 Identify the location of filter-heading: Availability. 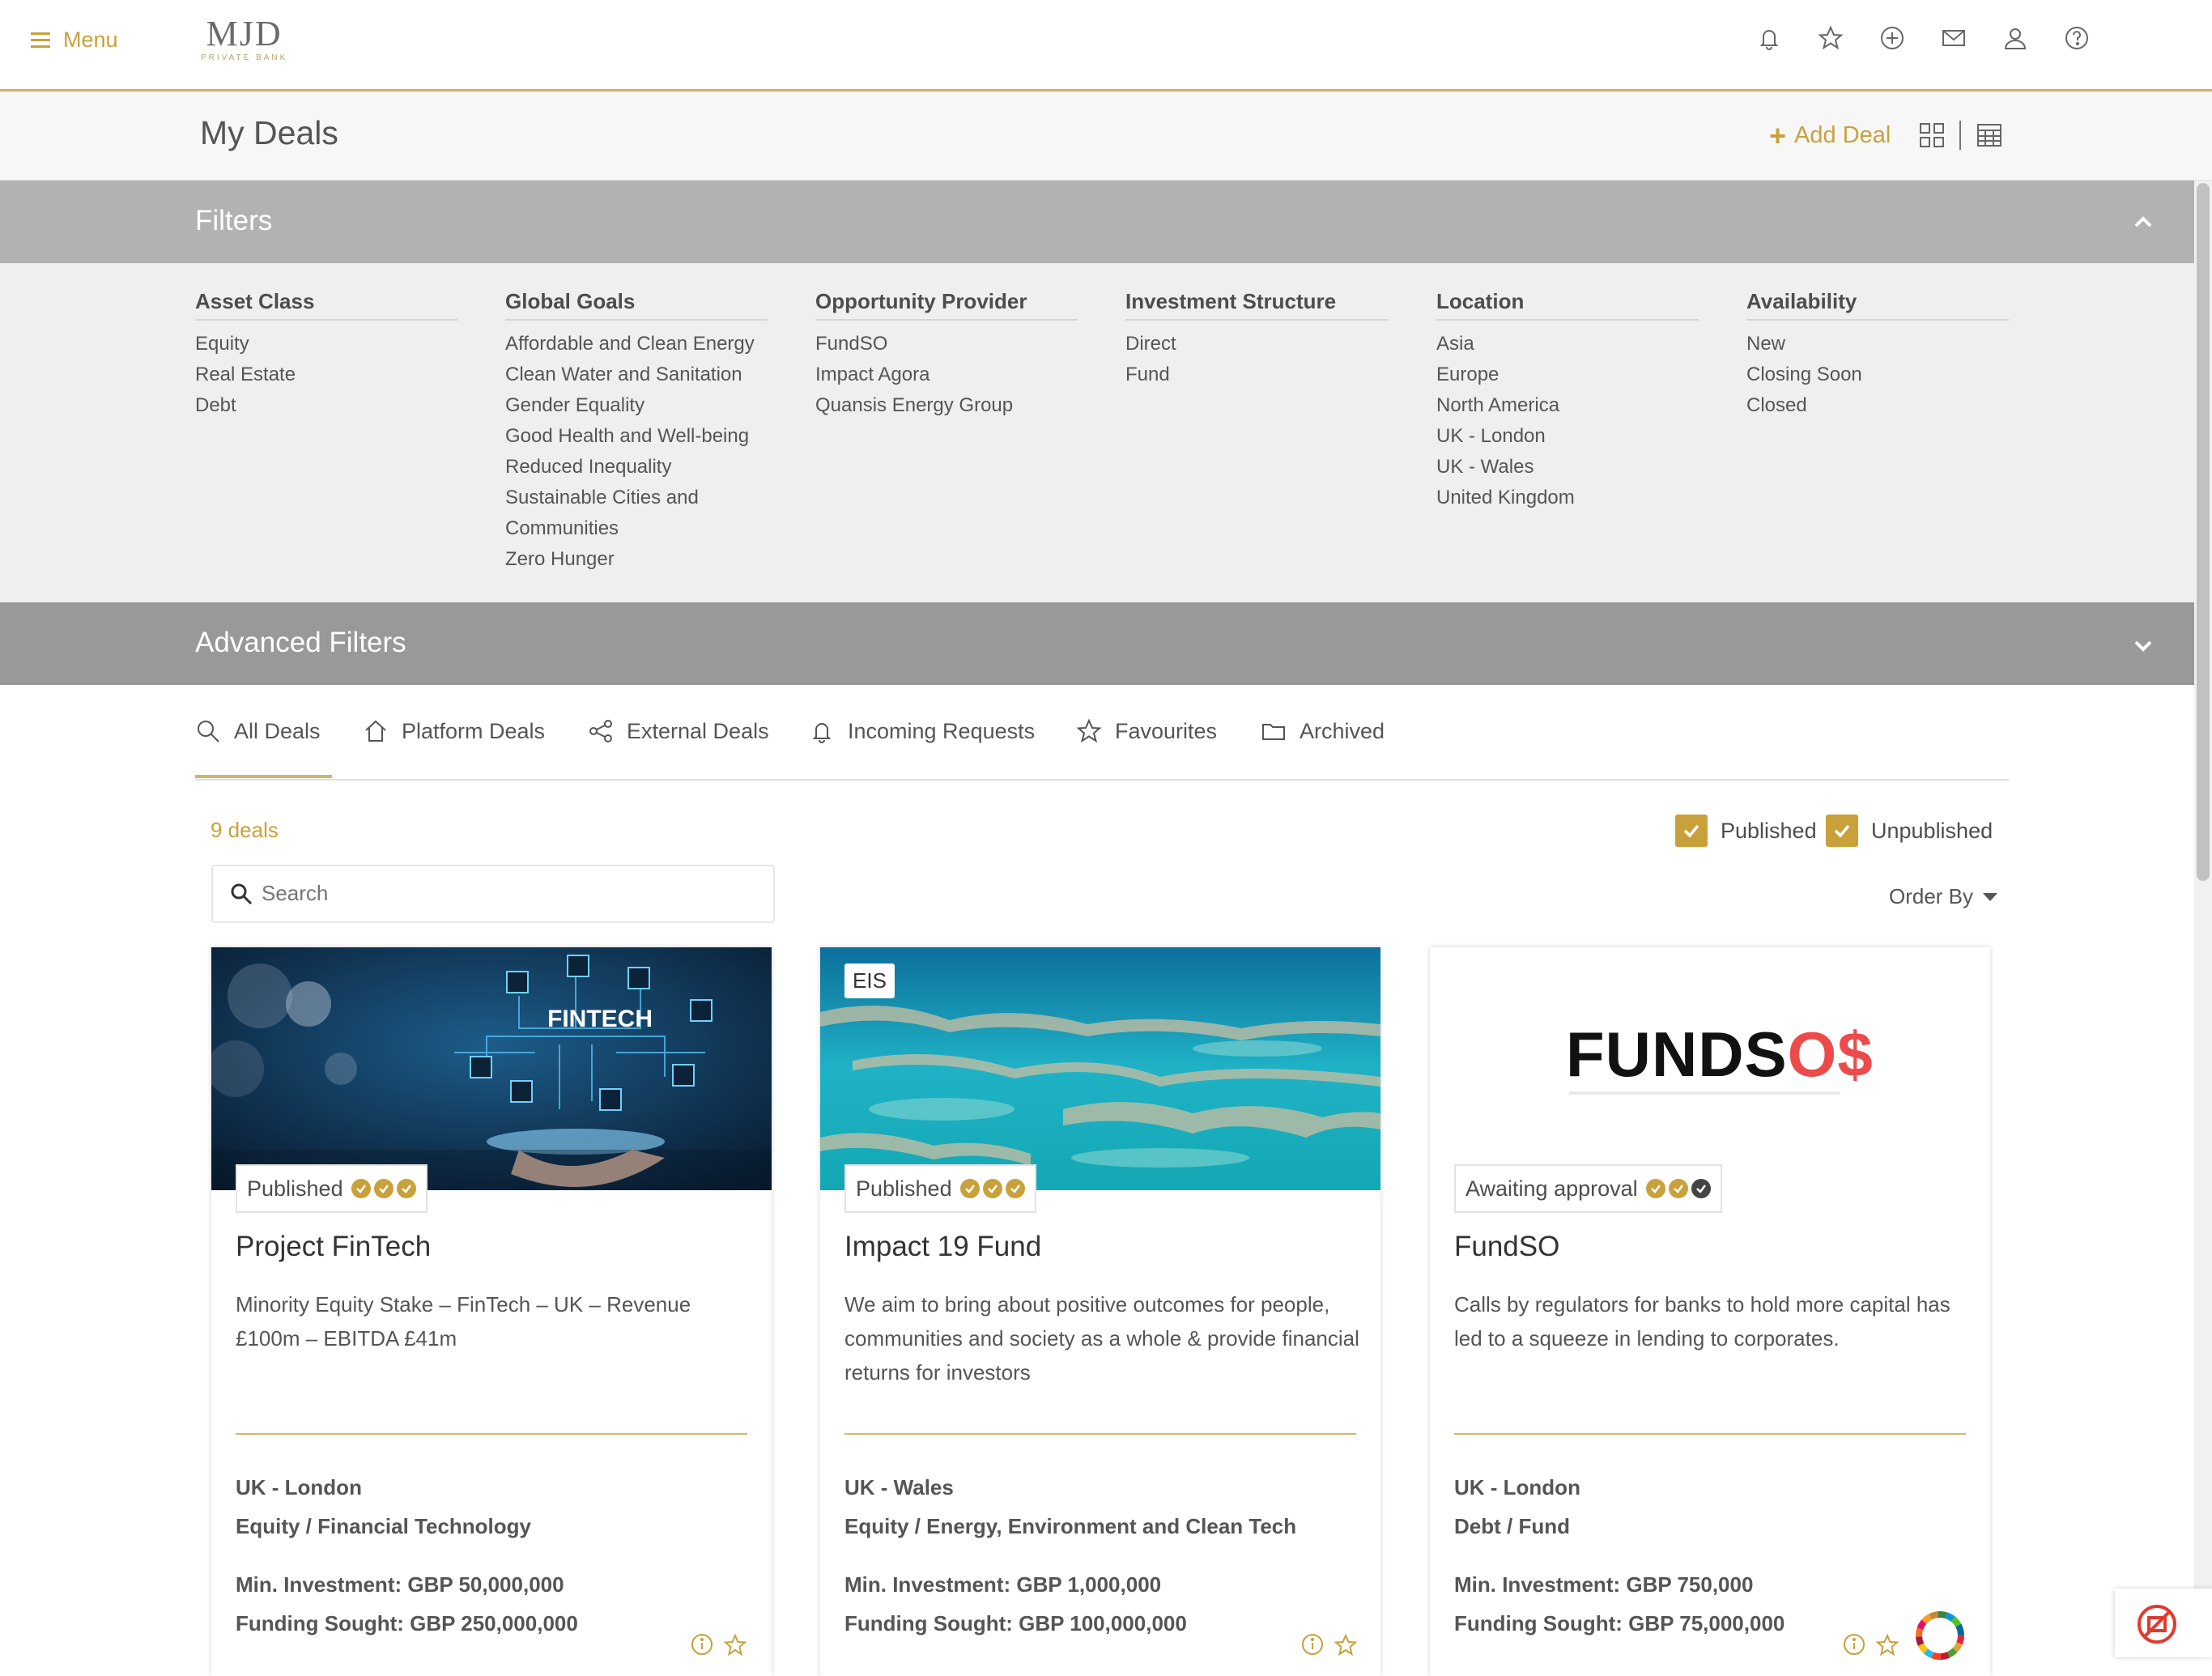
(1878, 305).